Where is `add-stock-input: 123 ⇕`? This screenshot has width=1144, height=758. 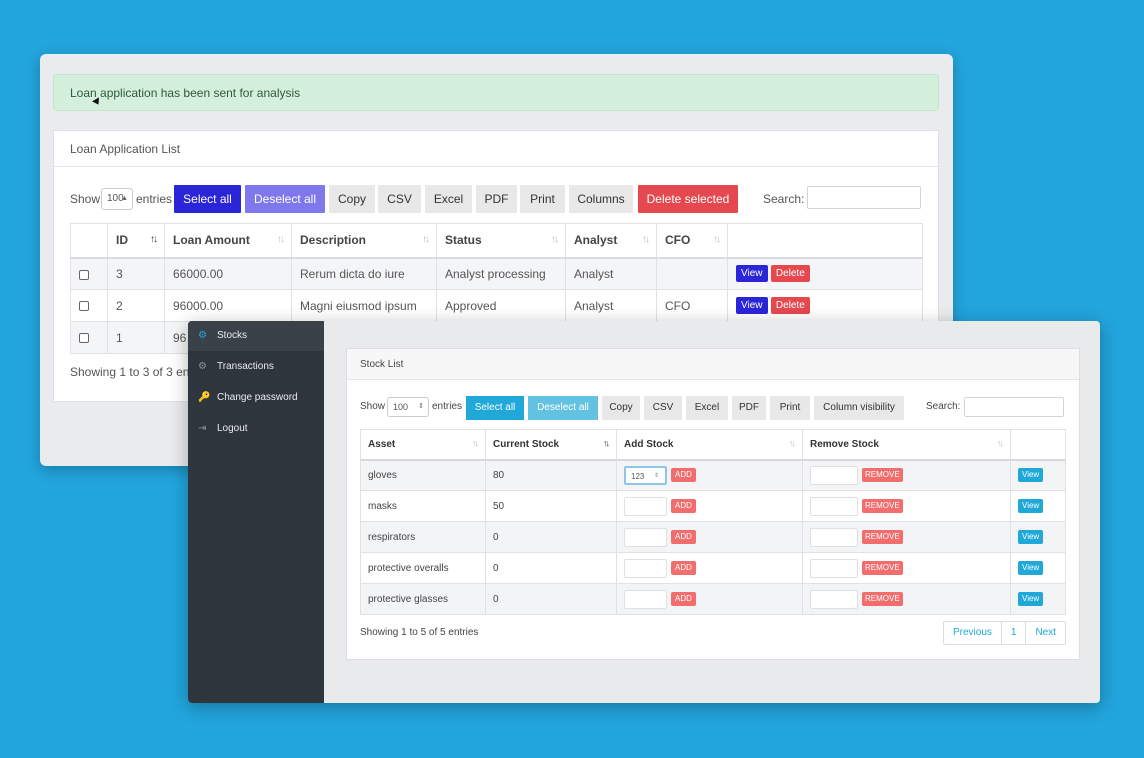
add-stock-input: 123 ⇕ is located at coordinates (645, 475).